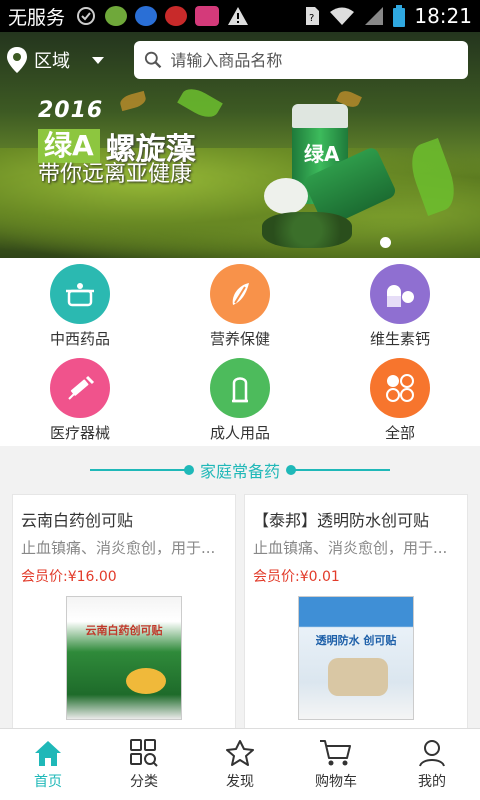 The height and width of the screenshot is (800, 480). What do you see at coordinates (399, 433) in the screenshot?
I see `category-label: 全部` at bounding box center [399, 433].